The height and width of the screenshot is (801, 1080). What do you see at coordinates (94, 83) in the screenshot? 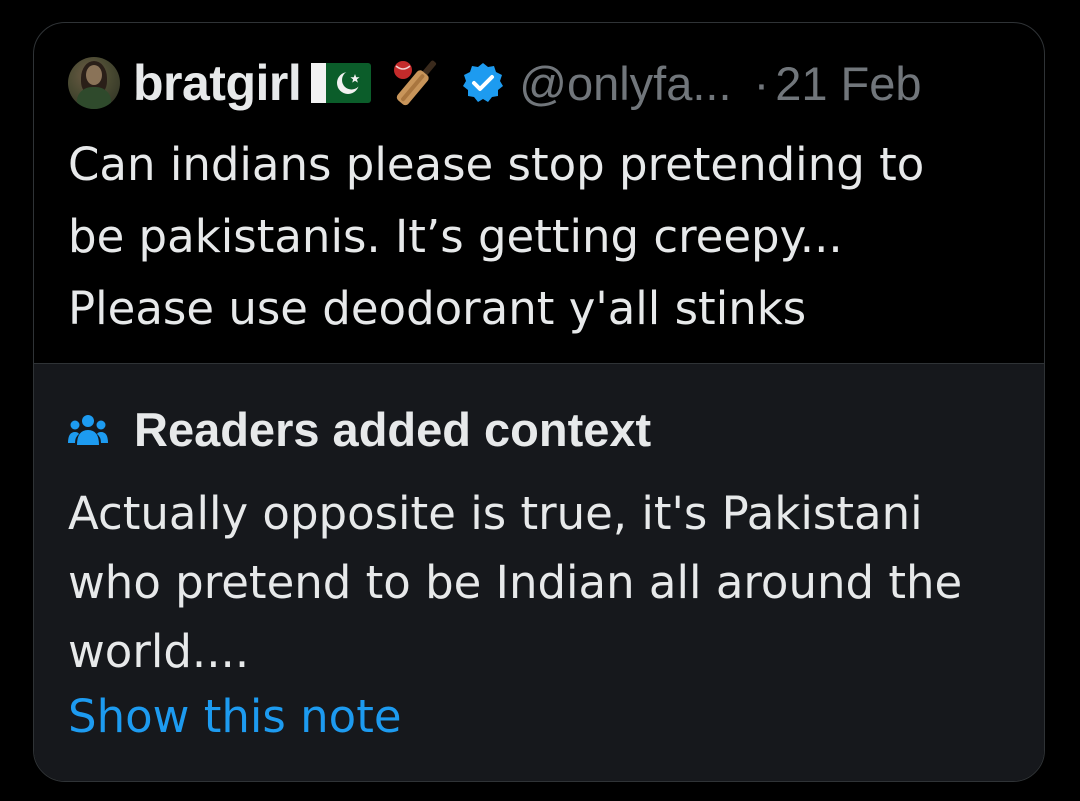
I see `avatar` at bounding box center [94, 83].